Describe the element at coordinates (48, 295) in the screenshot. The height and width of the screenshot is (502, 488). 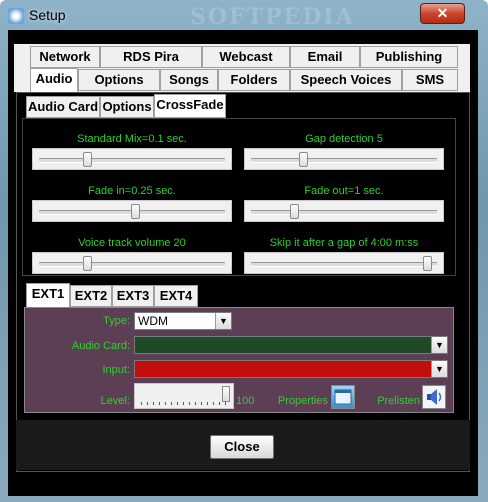
I see `tab-ext1: EXT1` at that location.